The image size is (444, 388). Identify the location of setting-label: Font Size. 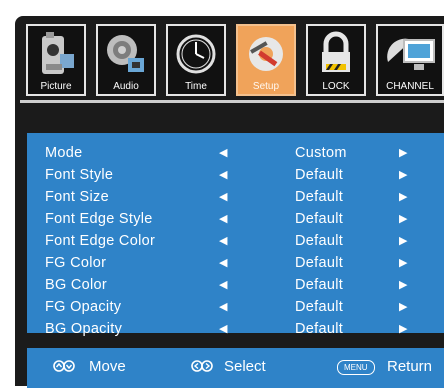
(77, 197).